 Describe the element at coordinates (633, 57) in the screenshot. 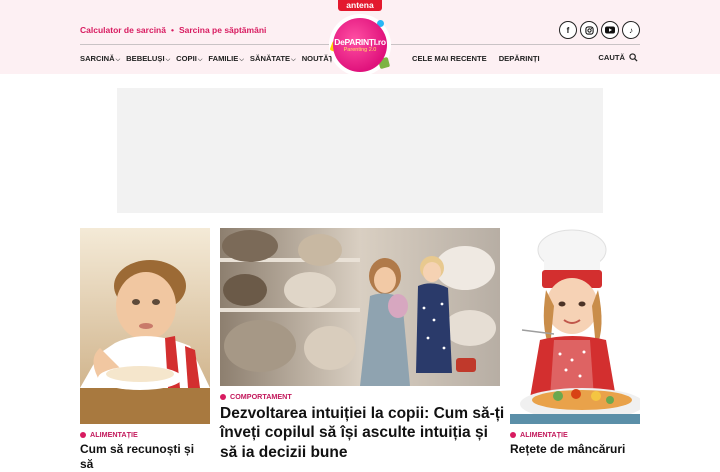

I see `search-icon` at that location.